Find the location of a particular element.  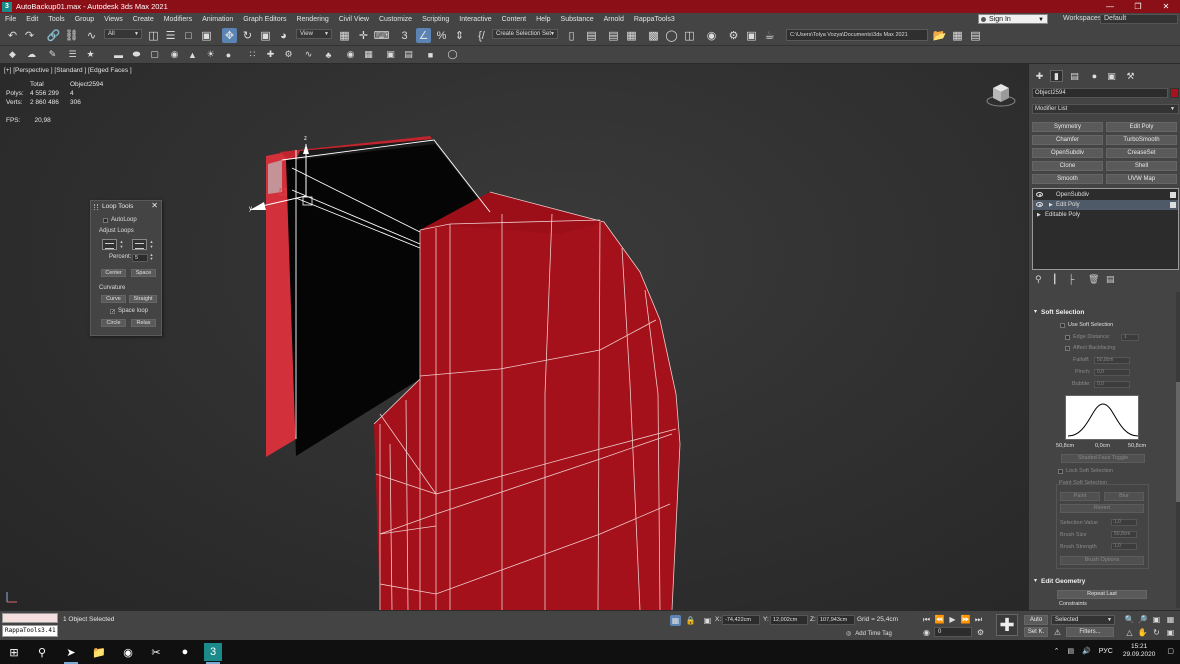

align-icon: ▤ is located at coordinates (591, 35).